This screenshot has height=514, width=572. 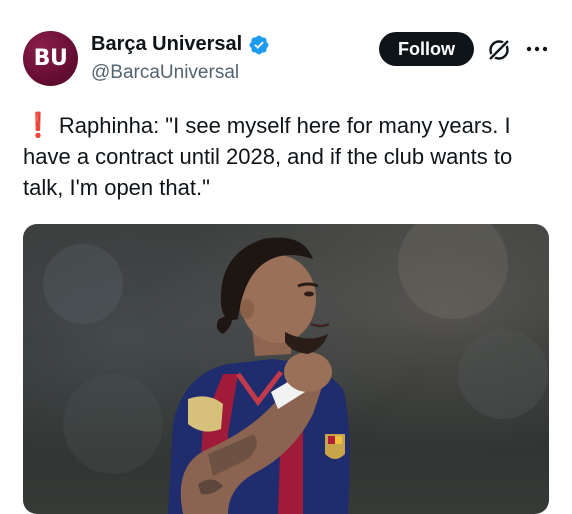 I want to click on avatar-logo-text: BU, so click(x=50, y=58).